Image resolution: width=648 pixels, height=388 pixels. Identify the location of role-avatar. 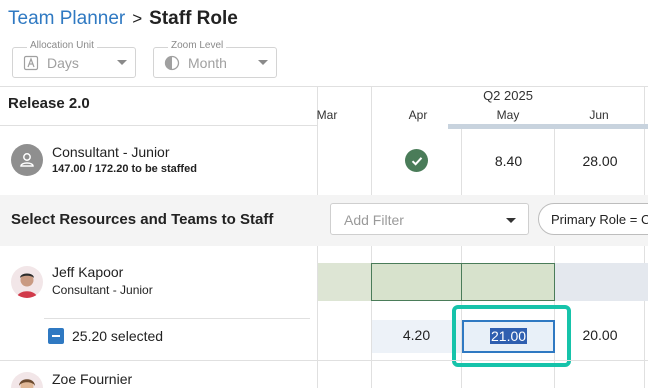
(27, 160).